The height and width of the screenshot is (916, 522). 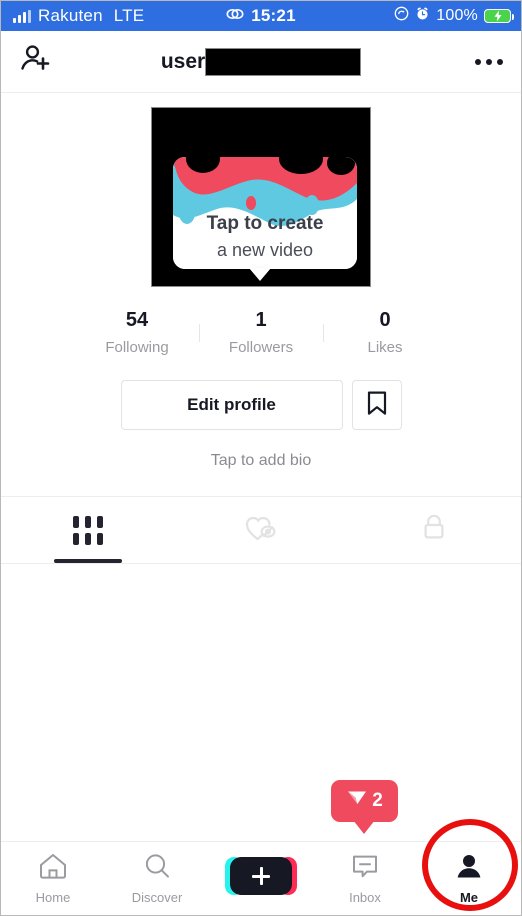 I want to click on nav-item-inbox: Inbox, so click(x=365, y=878).